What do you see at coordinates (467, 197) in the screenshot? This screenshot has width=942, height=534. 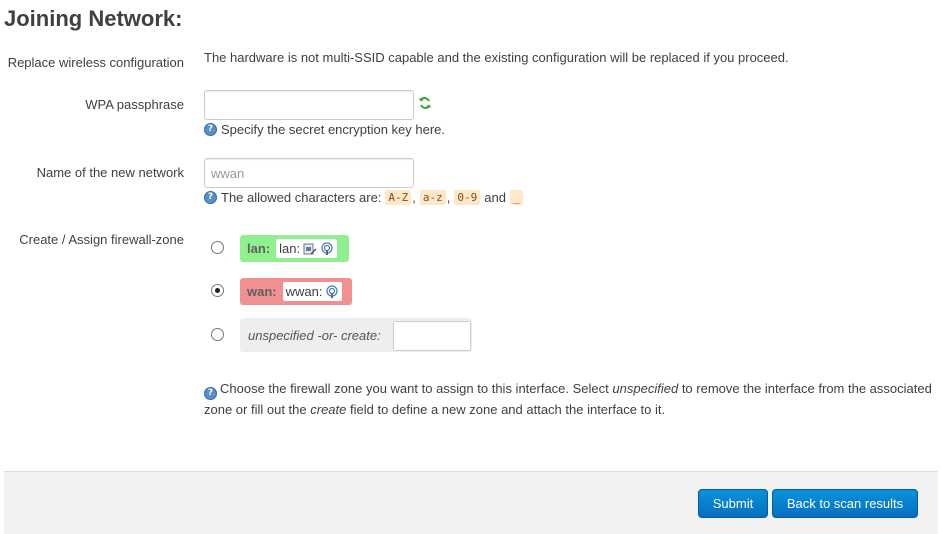 I see `allowed-chars-digits: 0-9` at bounding box center [467, 197].